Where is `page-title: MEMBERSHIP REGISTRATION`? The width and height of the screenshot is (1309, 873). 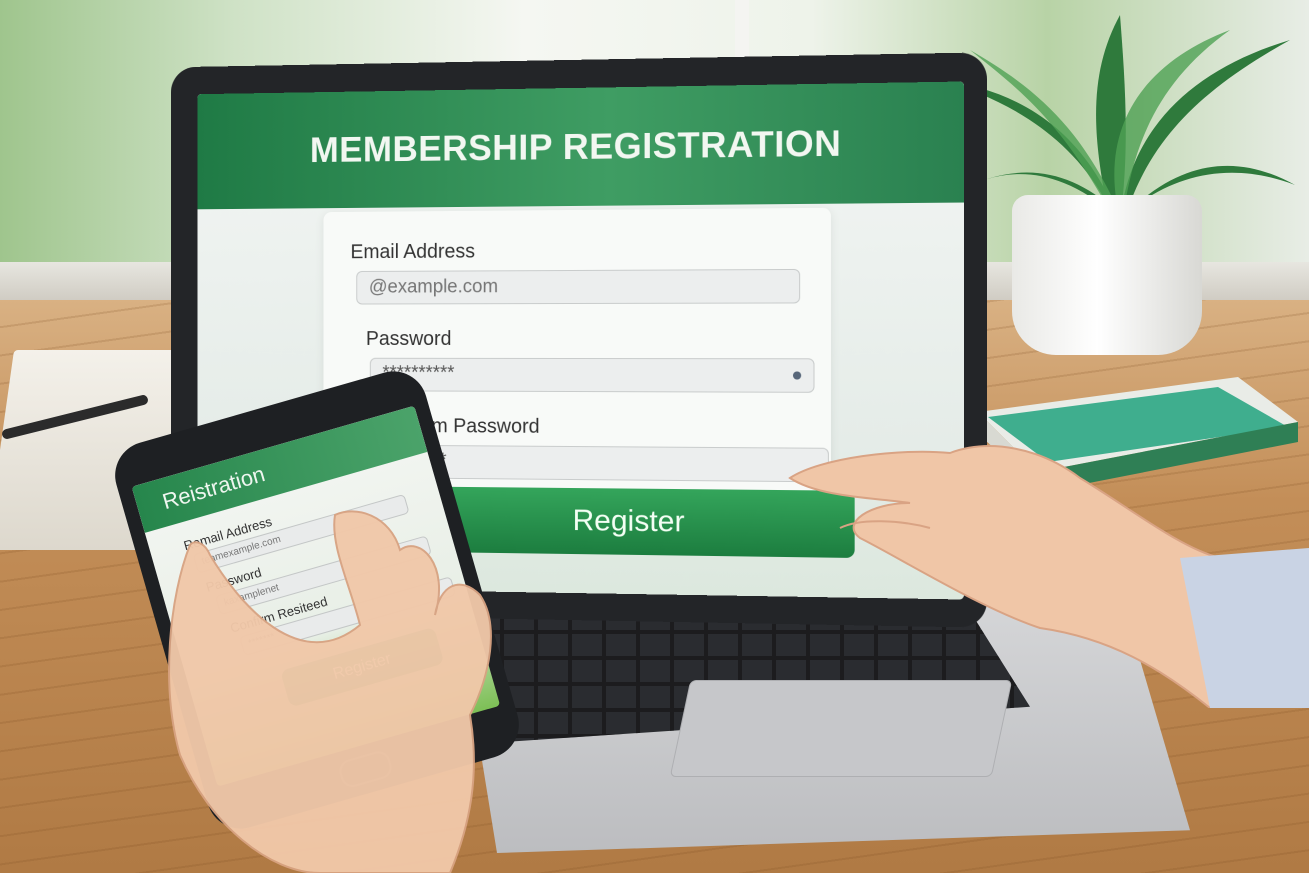
page-title: MEMBERSHIP REGISTRATION is located at coordinates (581, 146).